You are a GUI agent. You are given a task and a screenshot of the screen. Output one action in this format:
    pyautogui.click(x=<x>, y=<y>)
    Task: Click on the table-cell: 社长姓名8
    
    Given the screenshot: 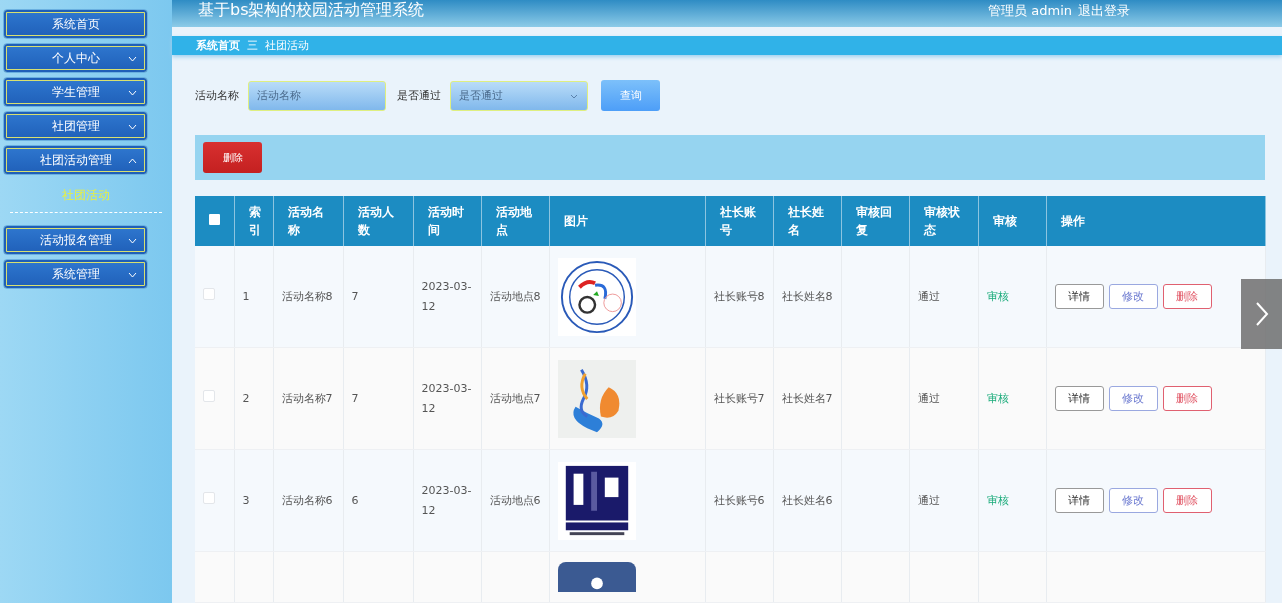 What is the action you would take?
    pyautogui.click(x=807, y=296)
    